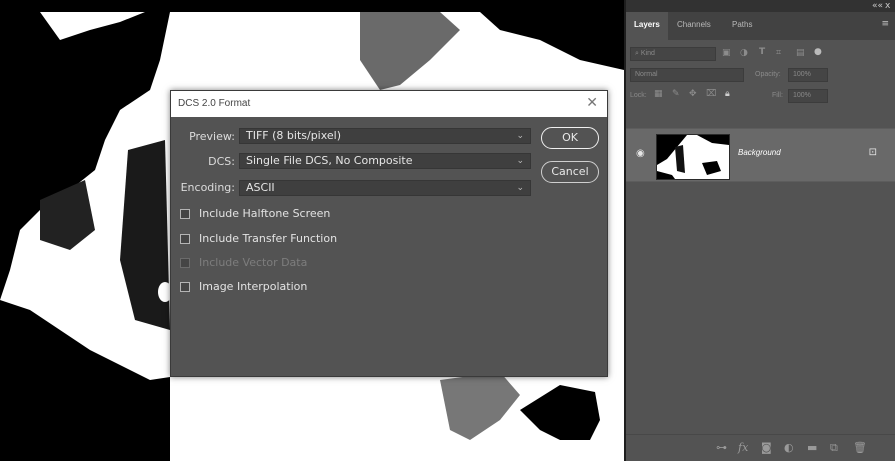 This screenshot has height=461, width=895. I want to click on image-filter-icon: ▣, so click(726, 53).